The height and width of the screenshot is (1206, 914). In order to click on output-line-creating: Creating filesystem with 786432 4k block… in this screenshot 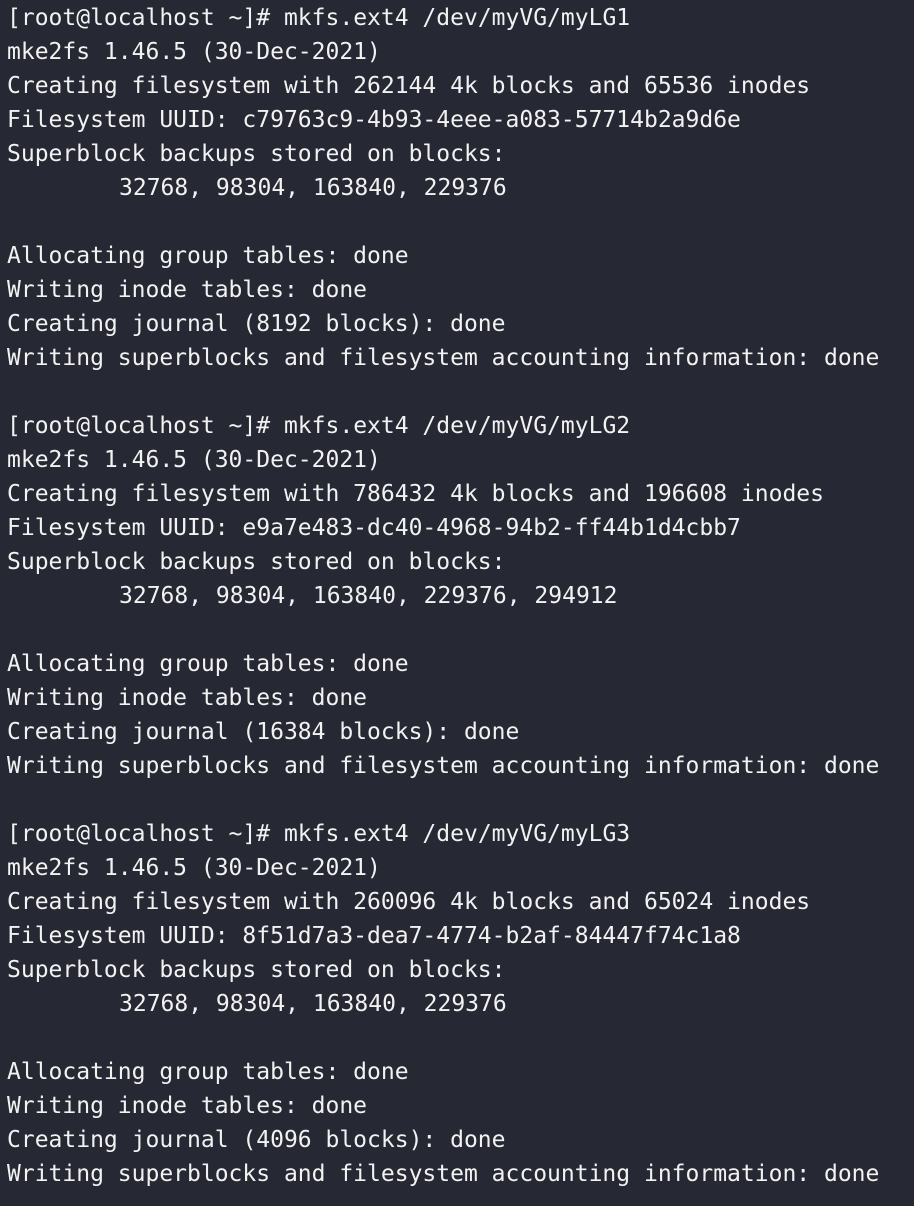, I will do `click(415, 494)`.